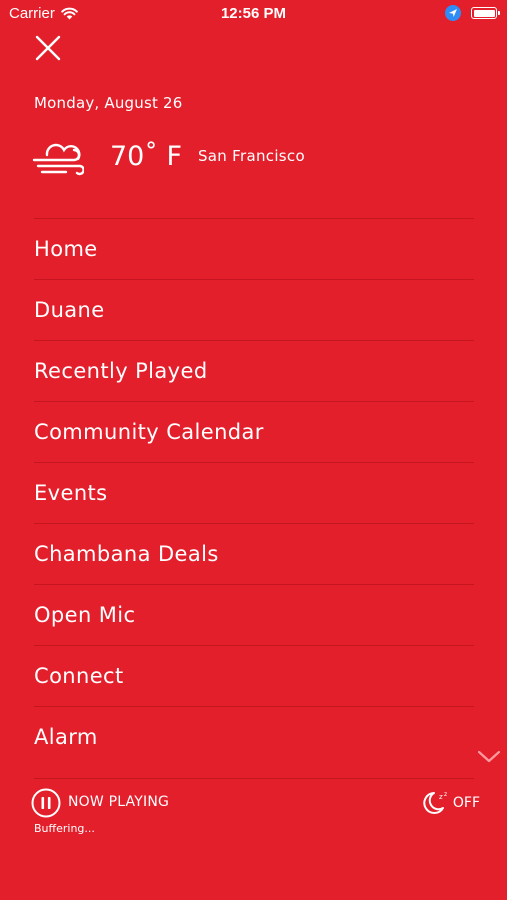 The image size is (507, 900). I want to click on status-time: 12:56 PM, so click(253, 13).